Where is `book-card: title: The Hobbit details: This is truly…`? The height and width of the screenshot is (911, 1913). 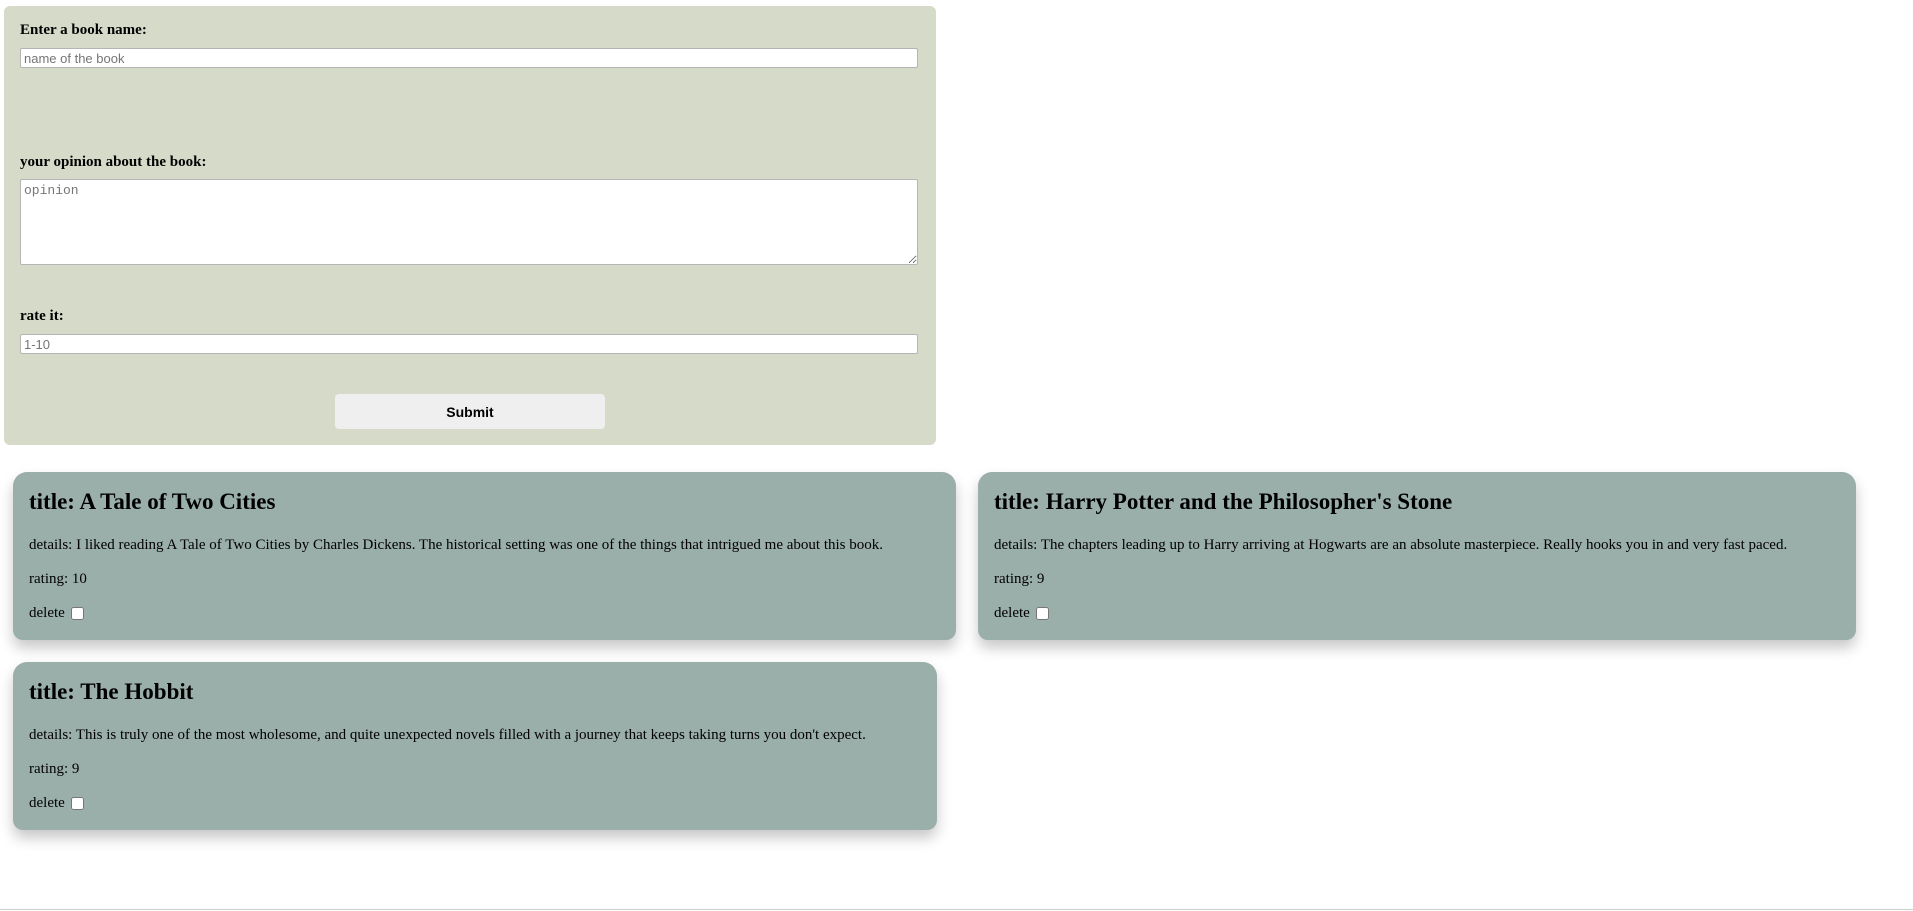
book-card: title: The Hobbit details: This is truly… is located at coordinates (475, 746).